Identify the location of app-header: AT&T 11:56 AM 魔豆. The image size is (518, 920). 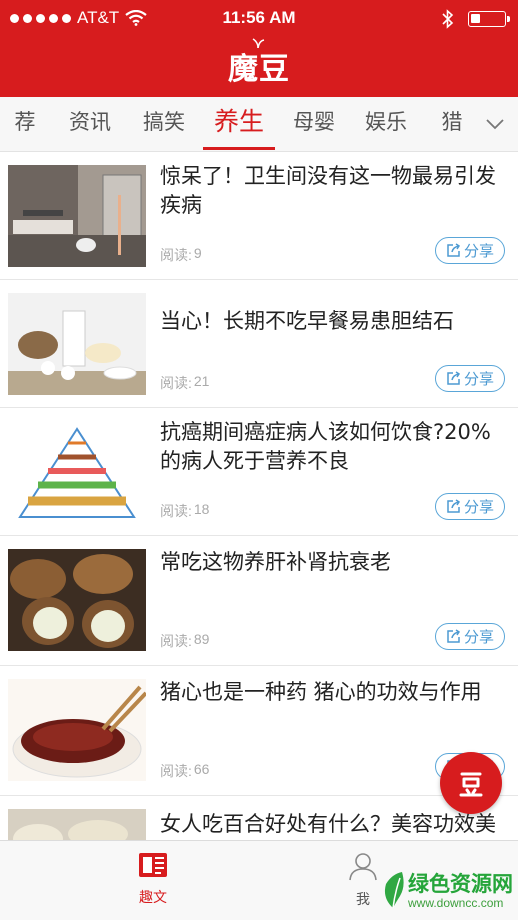
(259, 48).